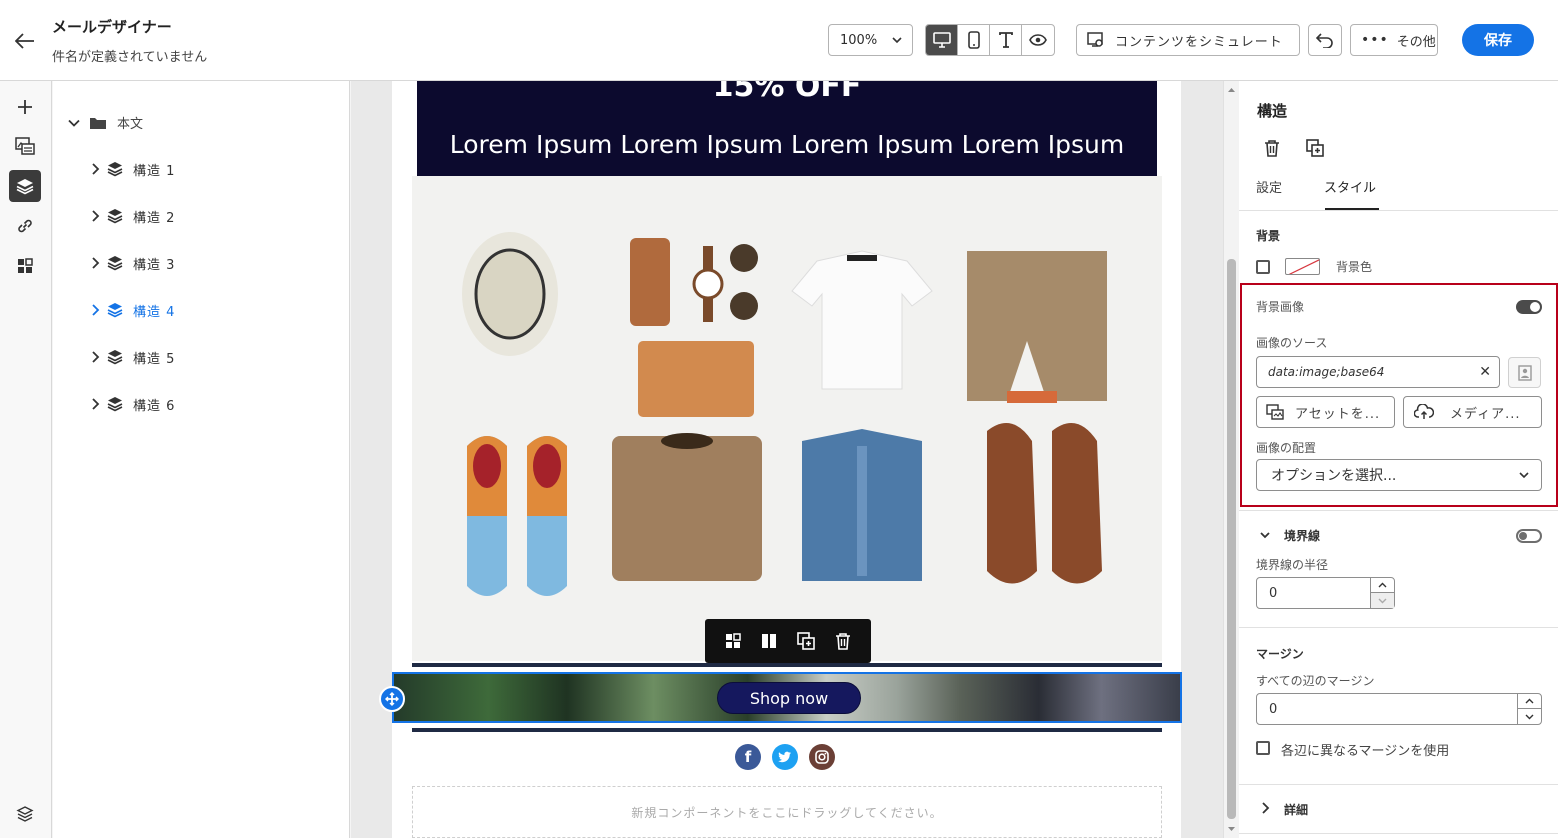 This screenshot has height=838, width=1558. Describe the element at coordinates (1286, 448) in the screenshot. I see `image-placement-label: 画像の配置` at that location.